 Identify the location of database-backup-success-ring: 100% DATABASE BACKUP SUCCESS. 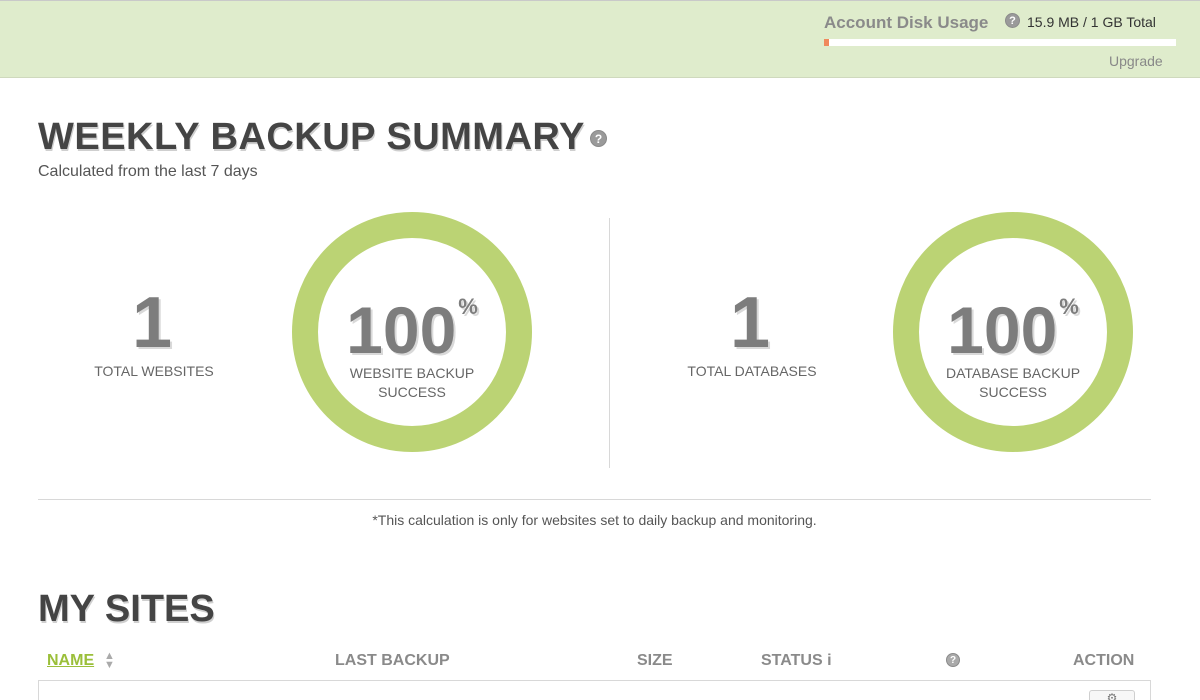
(1013, 332).